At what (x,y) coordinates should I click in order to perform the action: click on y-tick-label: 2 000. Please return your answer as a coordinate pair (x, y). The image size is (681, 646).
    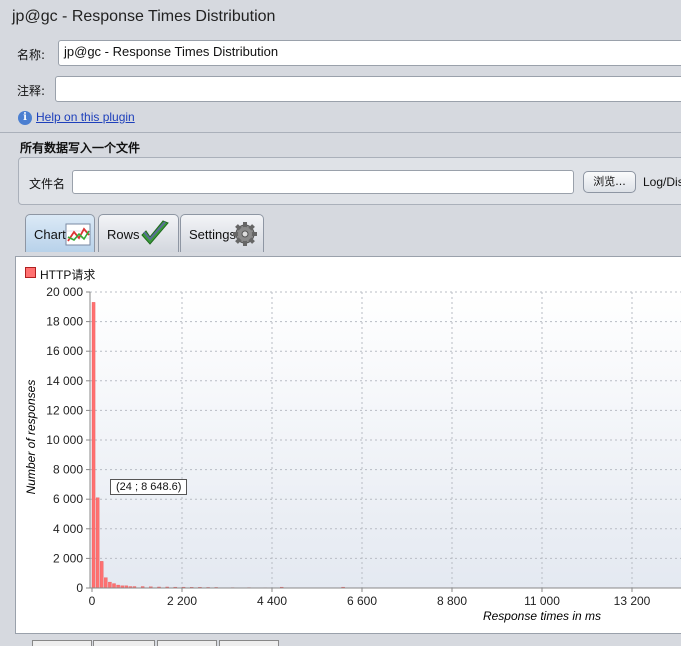
    Looking at the image, I should click on (68, 558).